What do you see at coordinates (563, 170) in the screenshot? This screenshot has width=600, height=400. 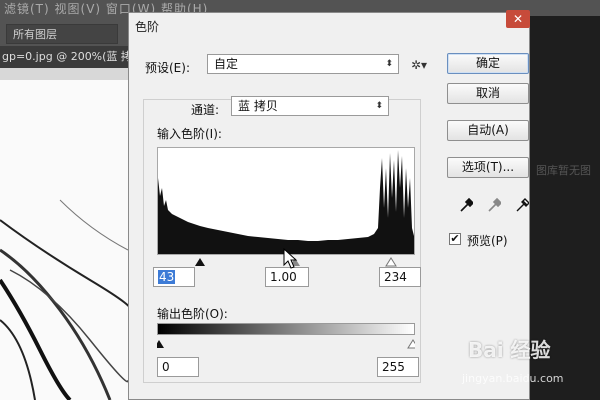 I see `right-panel-text: 图库暂无图` at bounding box center [563, 170].